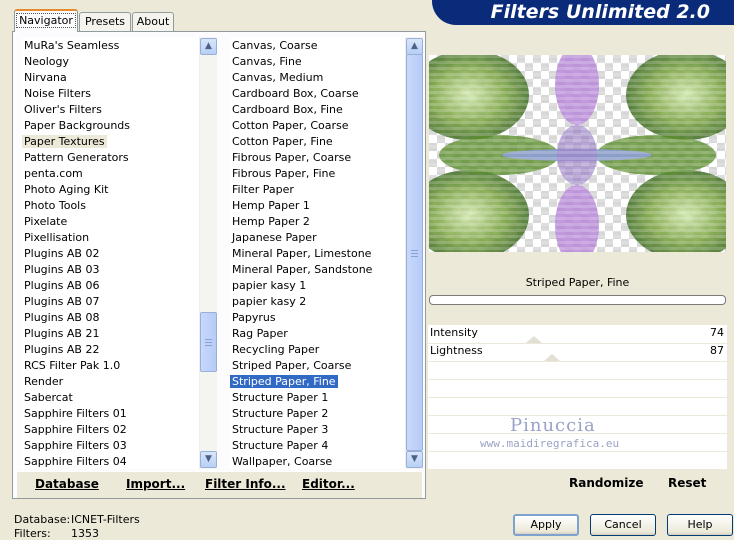 This screenshot has height=540, width=734. What do you see at coordinates (623, 525) in the screenshot?
I see `cancel-button: Cancel` at bounding box center [623, 525].